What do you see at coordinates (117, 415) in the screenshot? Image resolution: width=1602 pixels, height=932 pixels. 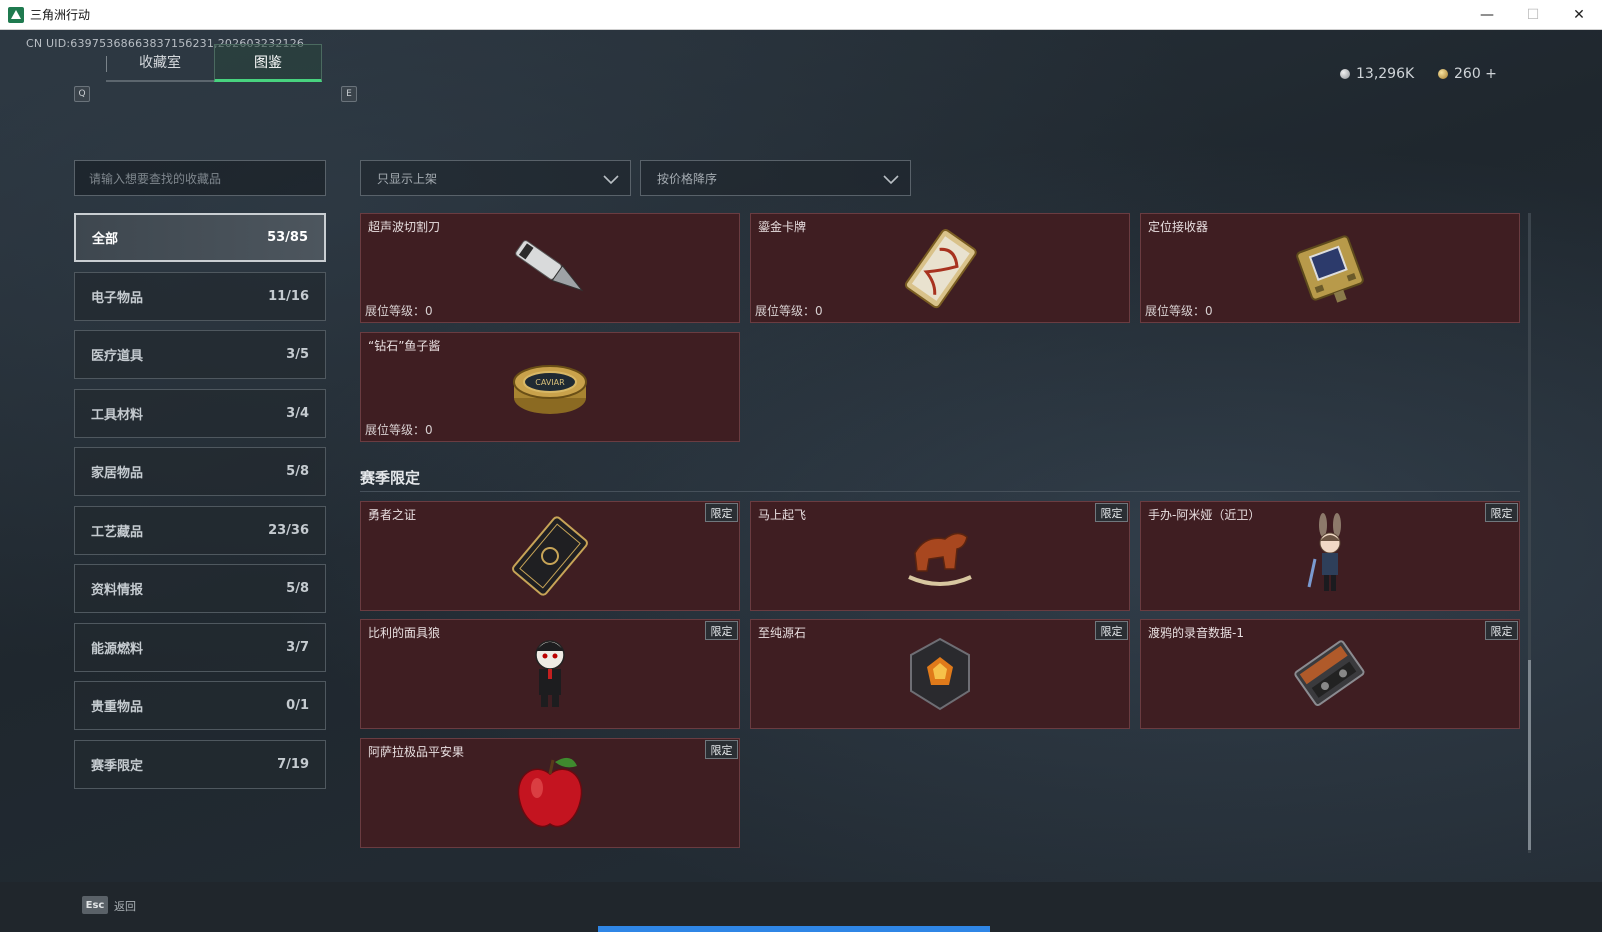 I see `category-label: 工具材料` at bounding box center [117, 415].